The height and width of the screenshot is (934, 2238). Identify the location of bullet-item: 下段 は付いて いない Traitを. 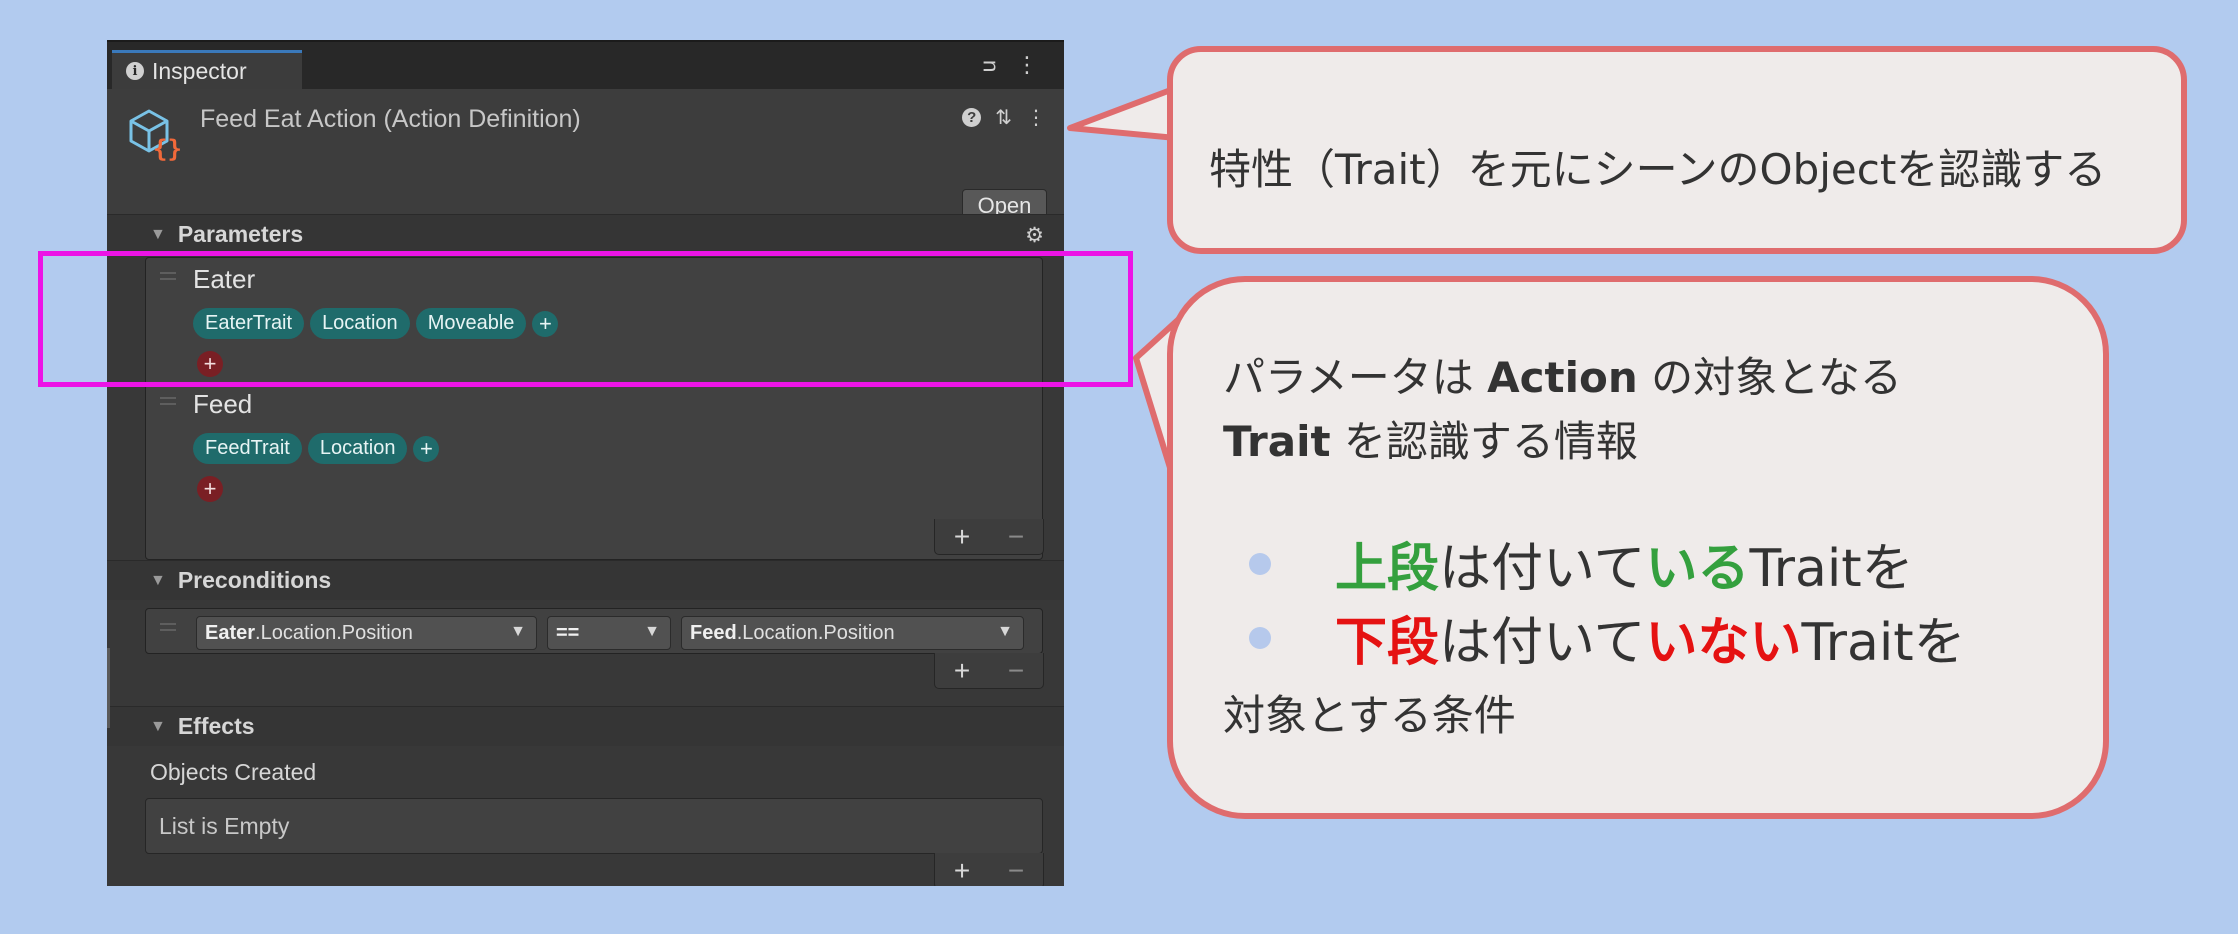
(1607, 637).